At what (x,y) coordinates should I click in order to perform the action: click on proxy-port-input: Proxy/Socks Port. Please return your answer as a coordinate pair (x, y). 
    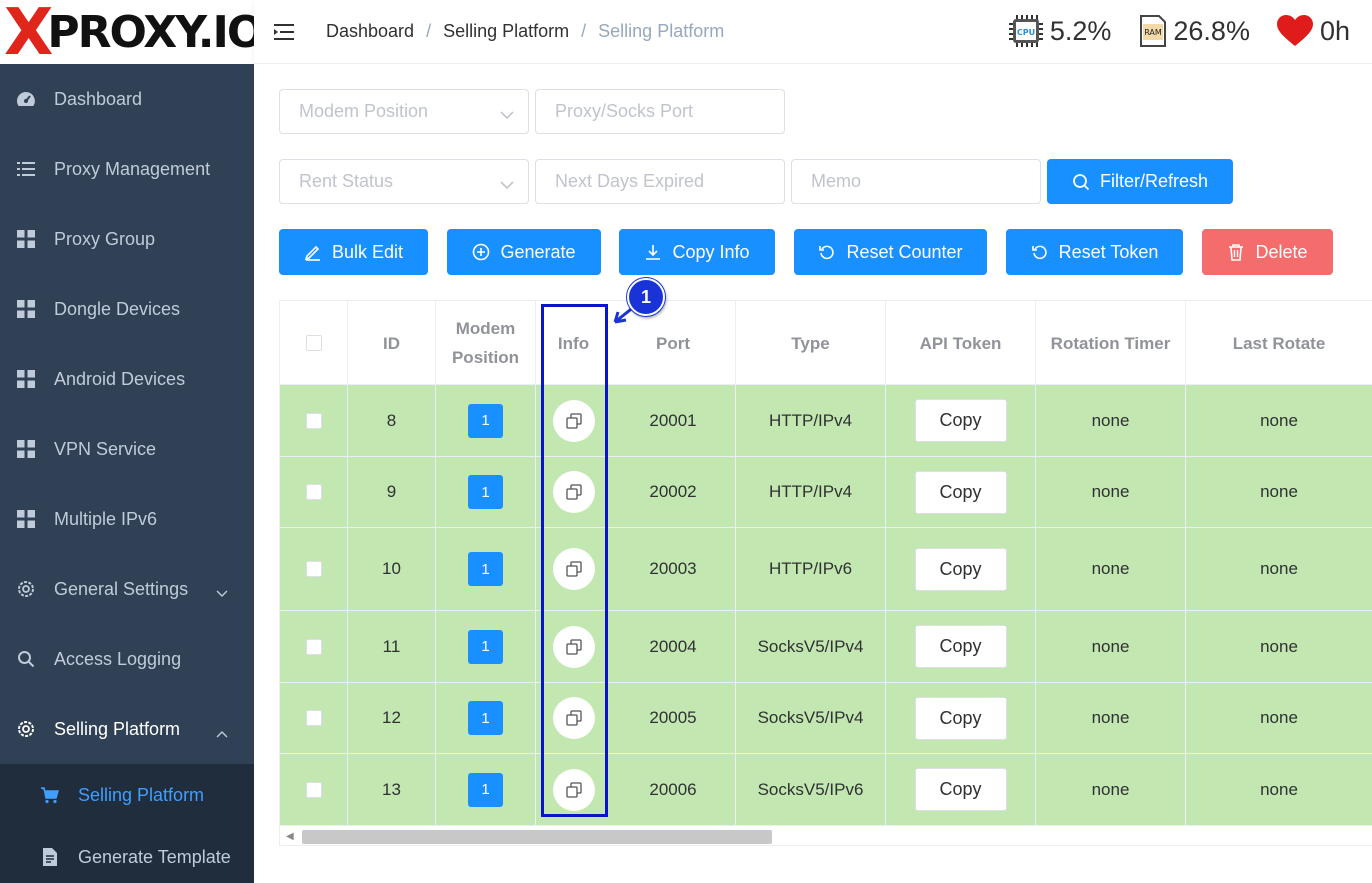
    Looking at the image, I should click on (660, 111).